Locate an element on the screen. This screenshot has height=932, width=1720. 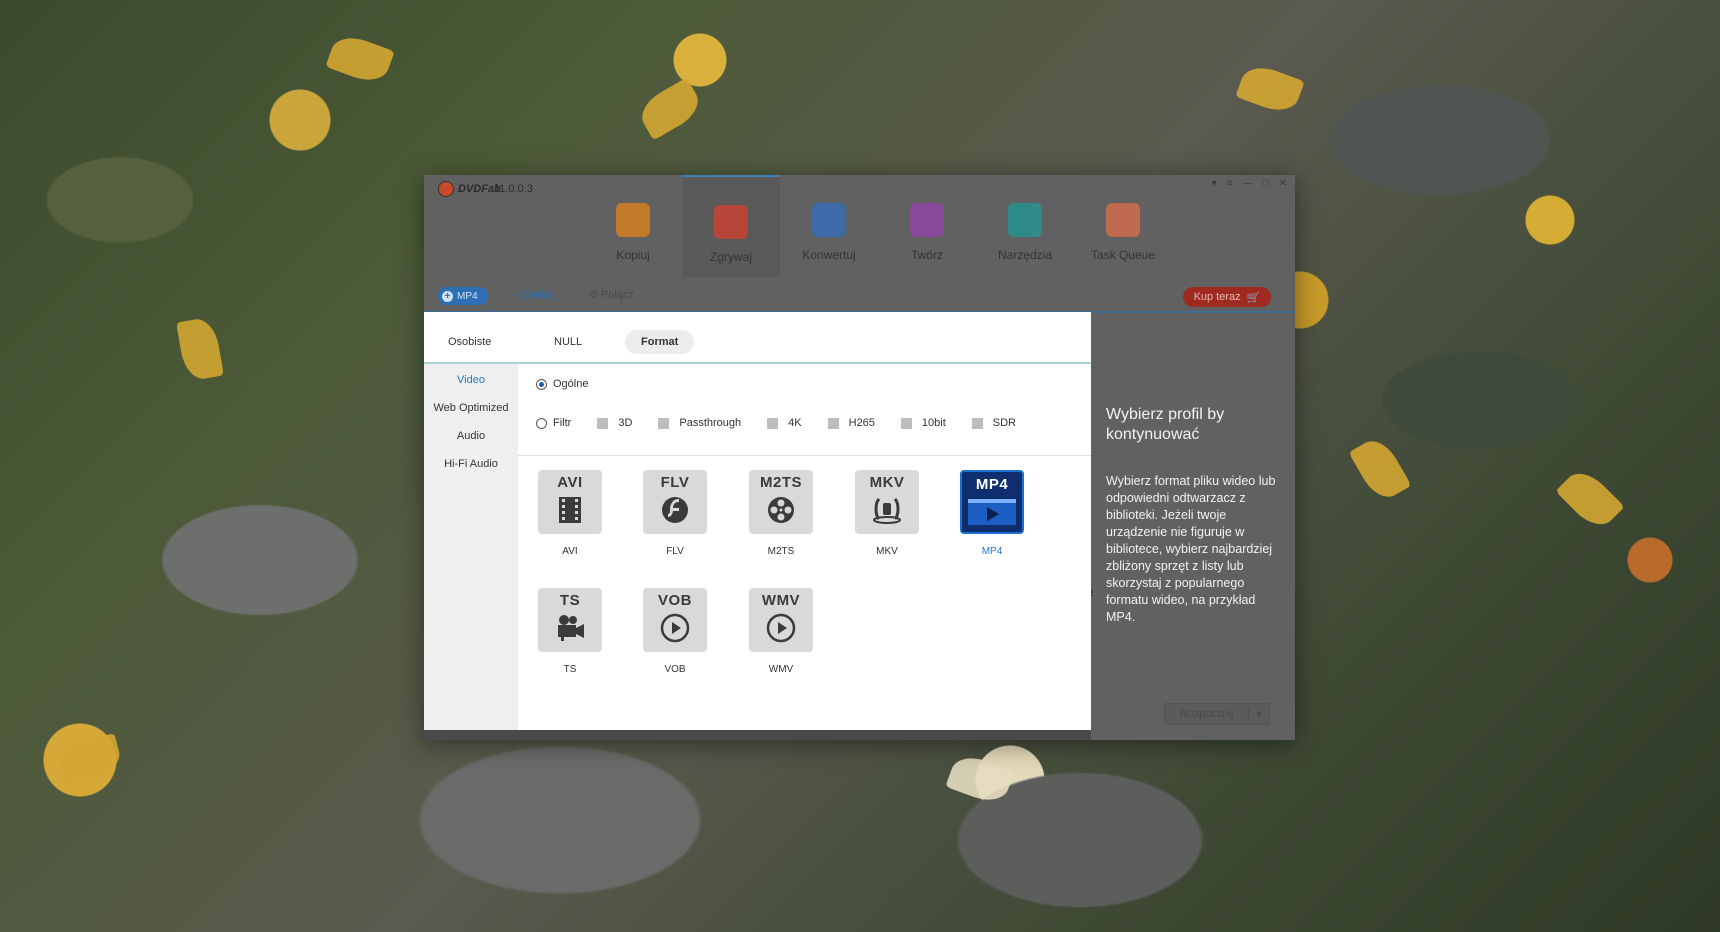
maximize-icon: □ is located at coordinates (1266, 183).